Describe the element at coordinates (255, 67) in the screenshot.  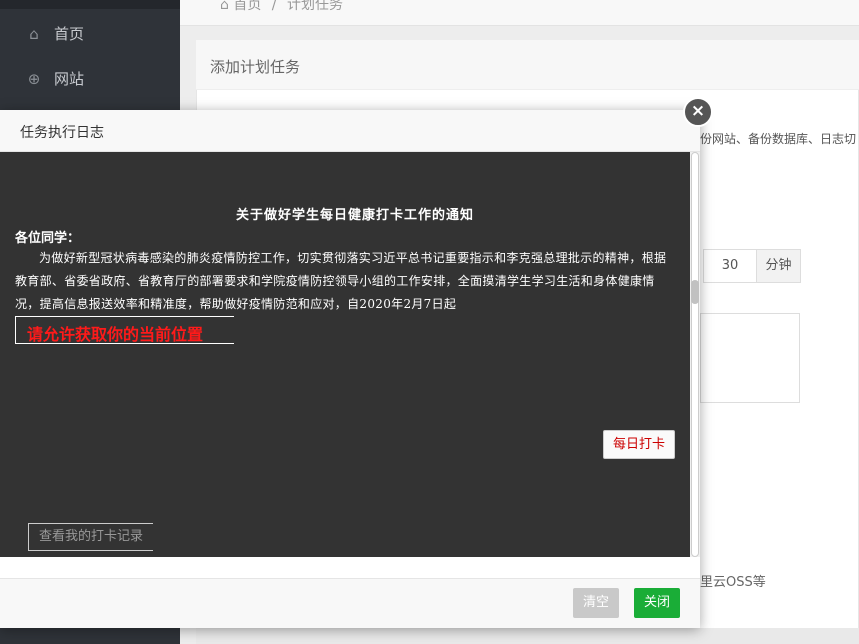
I see `panel-title: 添加计划任务` at that location.